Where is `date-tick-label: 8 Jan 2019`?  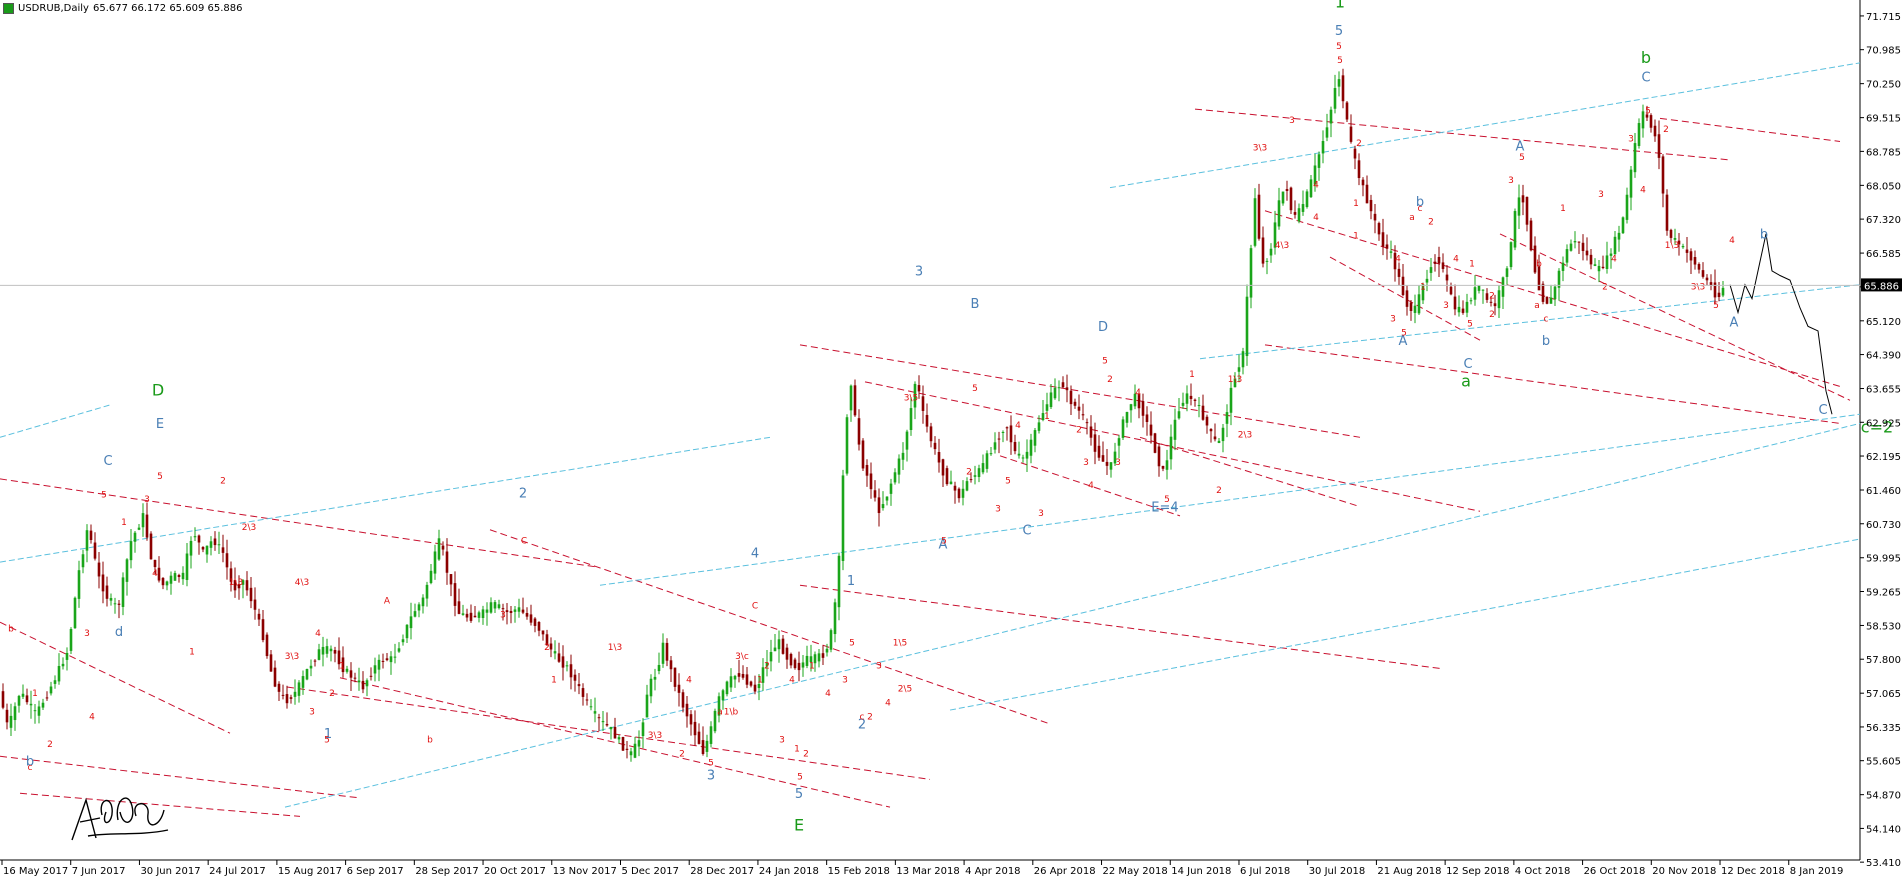
date-tick-label: 8 Jan 2019 is located at coordinates (1817, 871).